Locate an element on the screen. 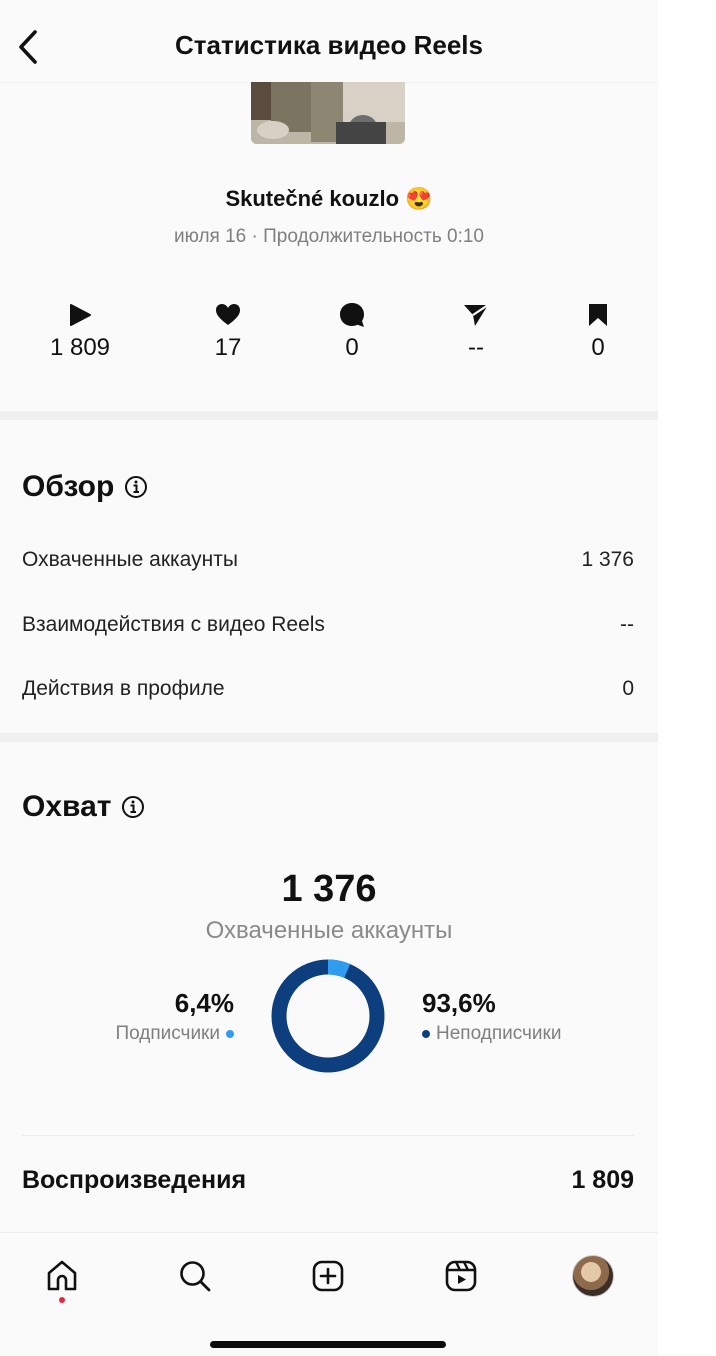 The height and width of the screenshot is (1356, 716). nonfollowers-percent: 93,6% is located at coordinates (459, 1003).